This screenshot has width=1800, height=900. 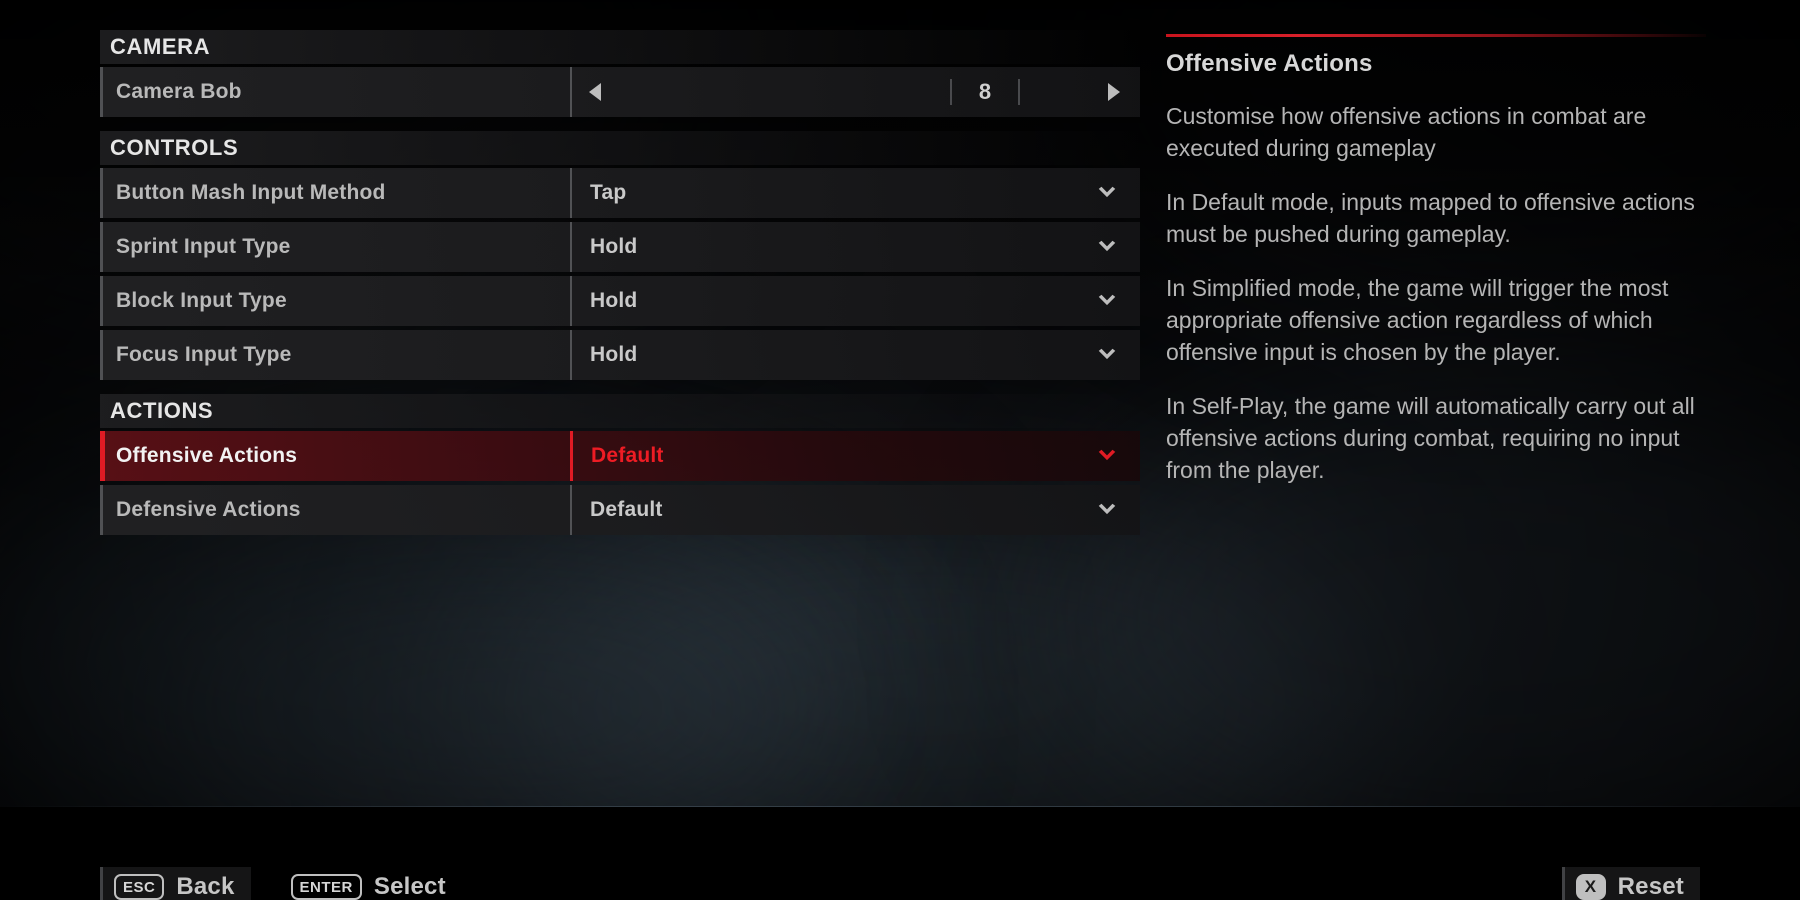 I want to click on setting-label: Sprint Input Type, so click(x=203, y=246).